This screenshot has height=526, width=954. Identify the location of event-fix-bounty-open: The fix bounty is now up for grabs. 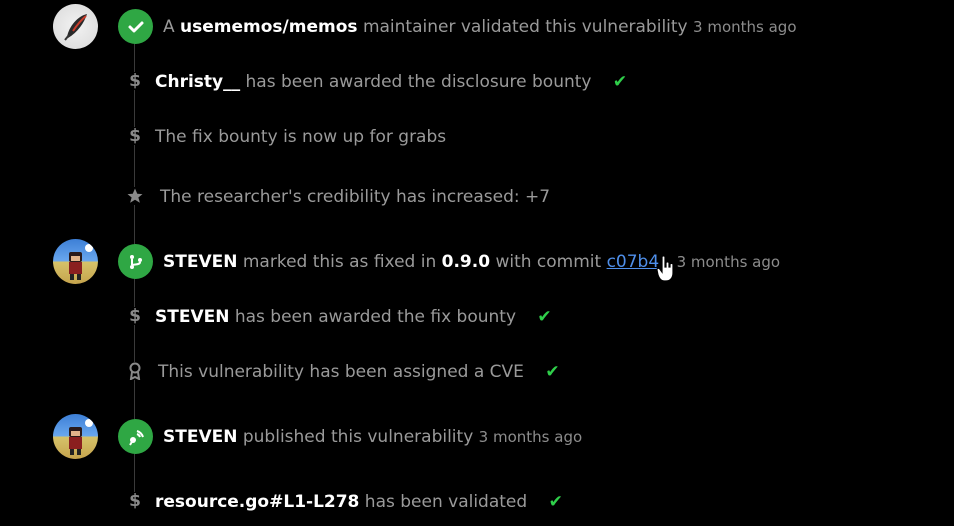
(300, 137).